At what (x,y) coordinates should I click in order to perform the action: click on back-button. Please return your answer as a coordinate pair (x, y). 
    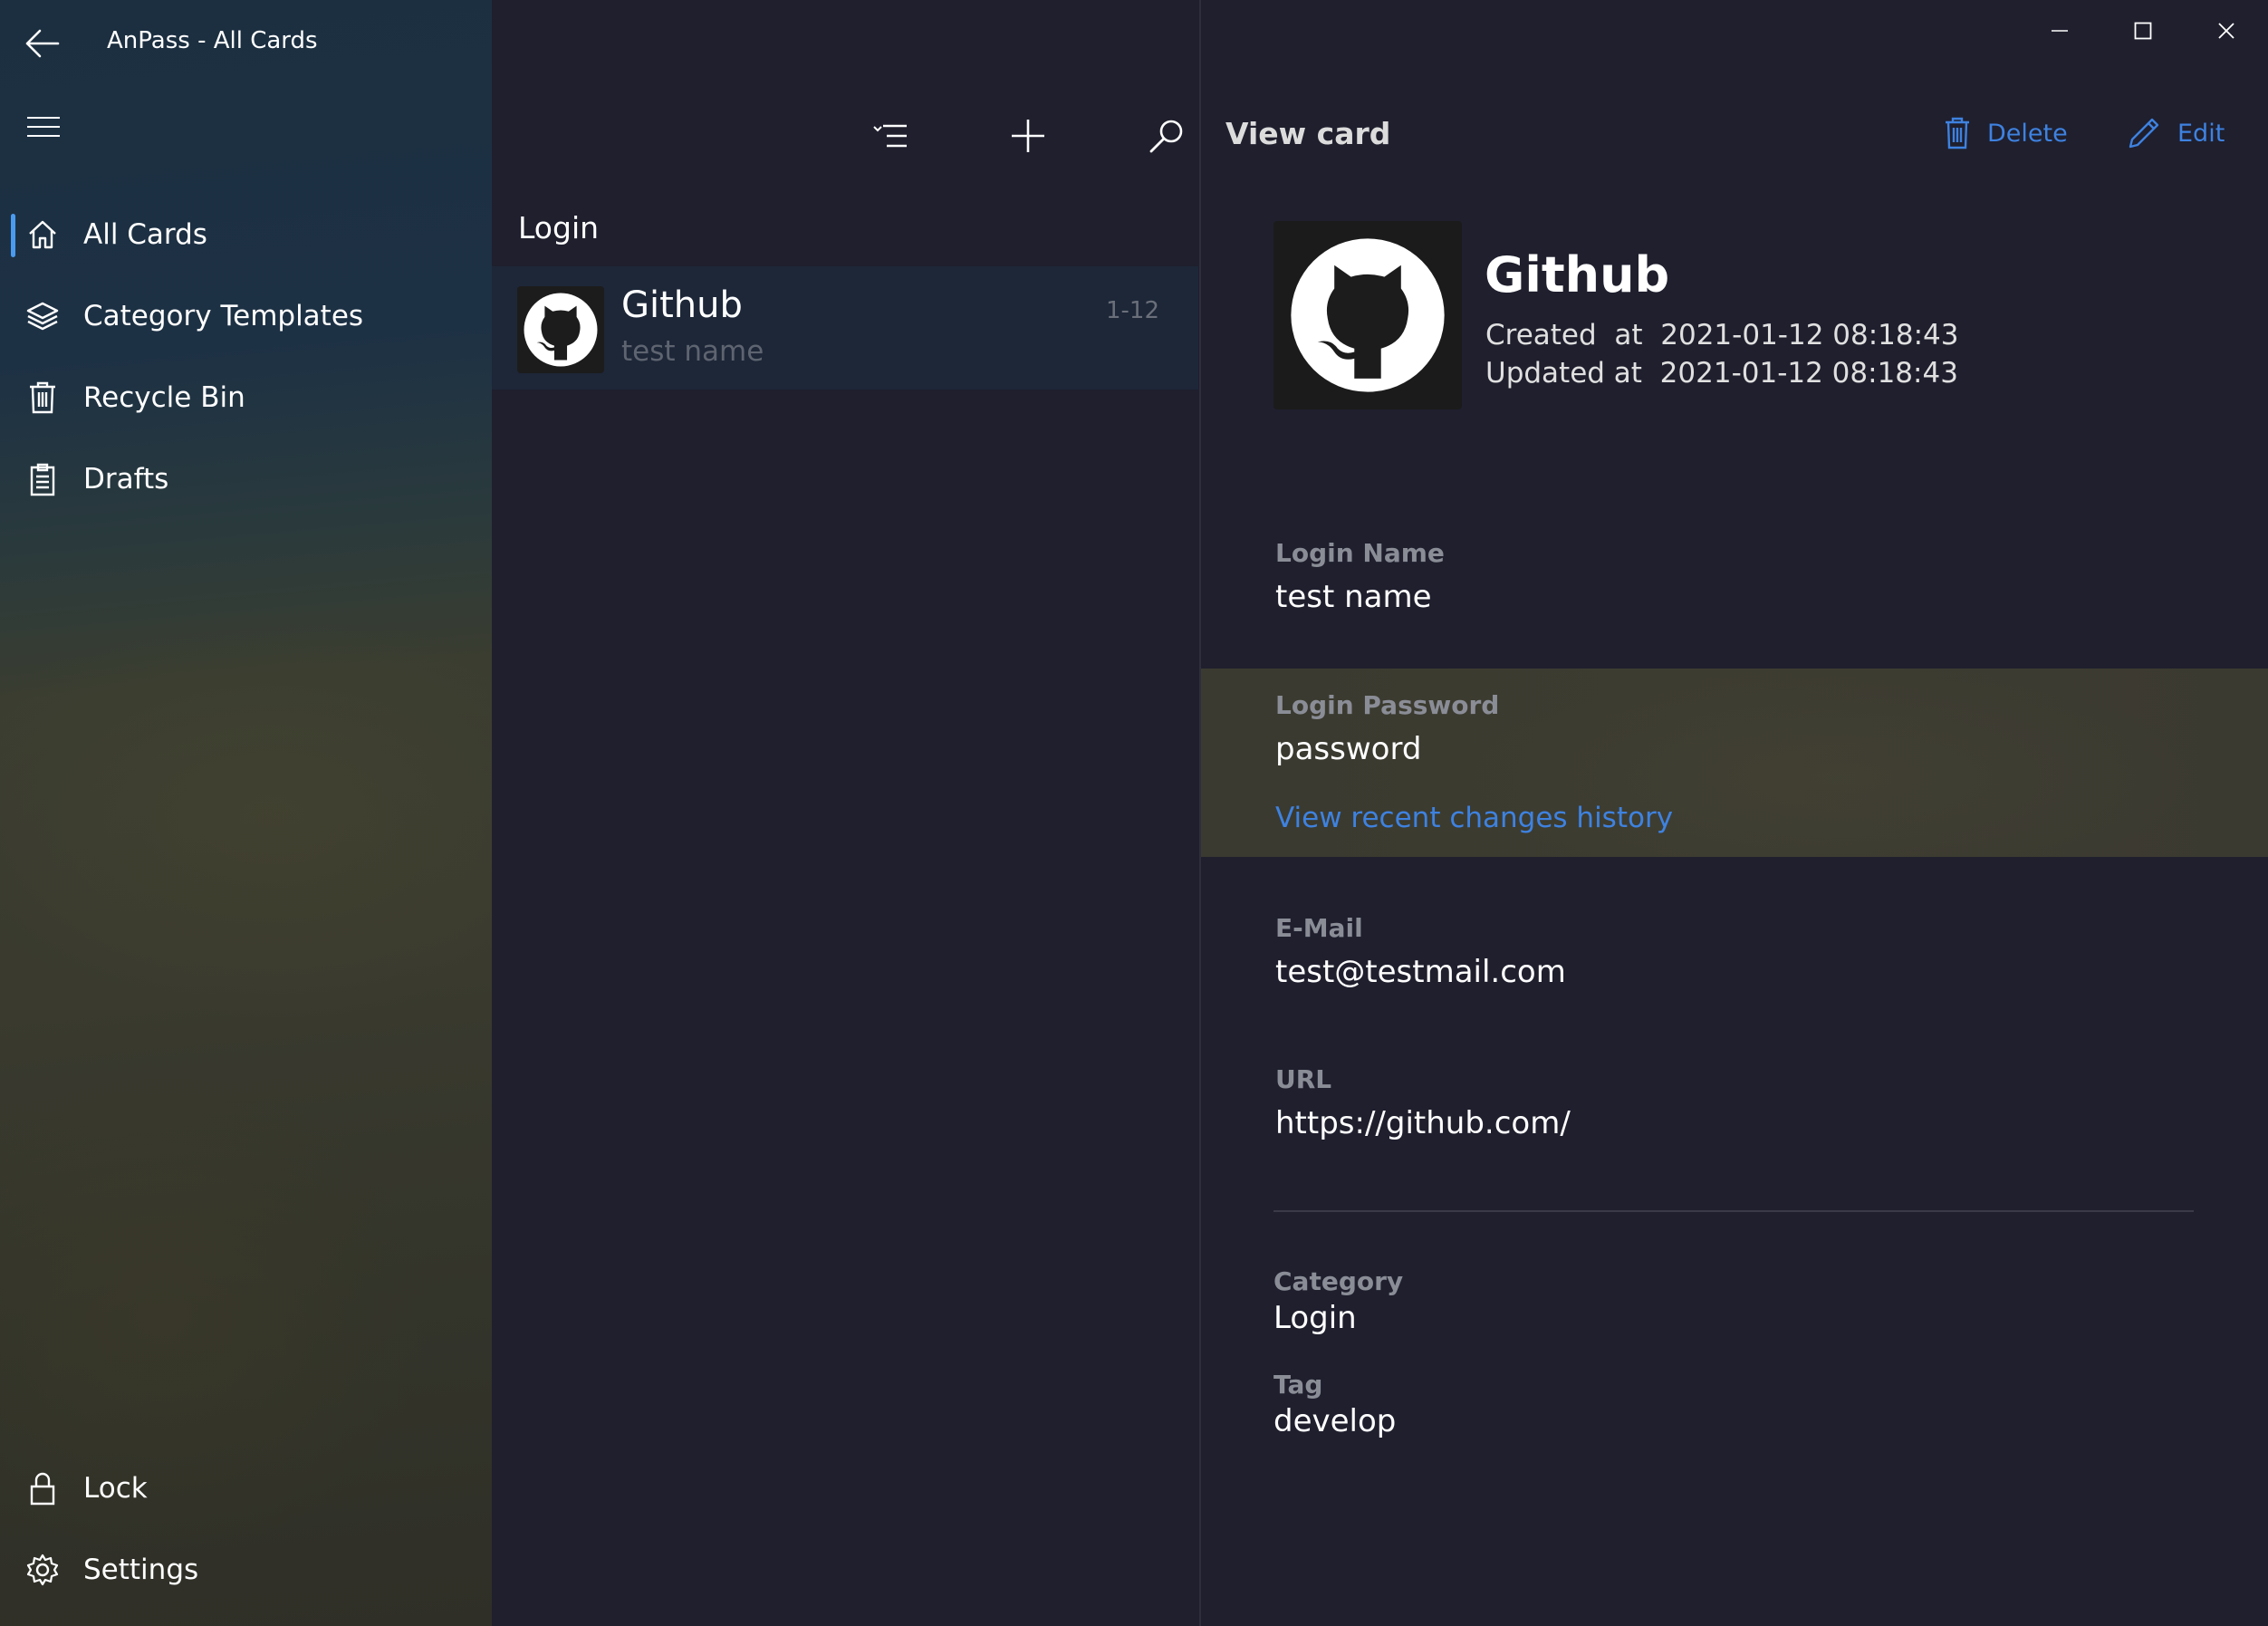
    Looking at the image, I should click on (42, 44).